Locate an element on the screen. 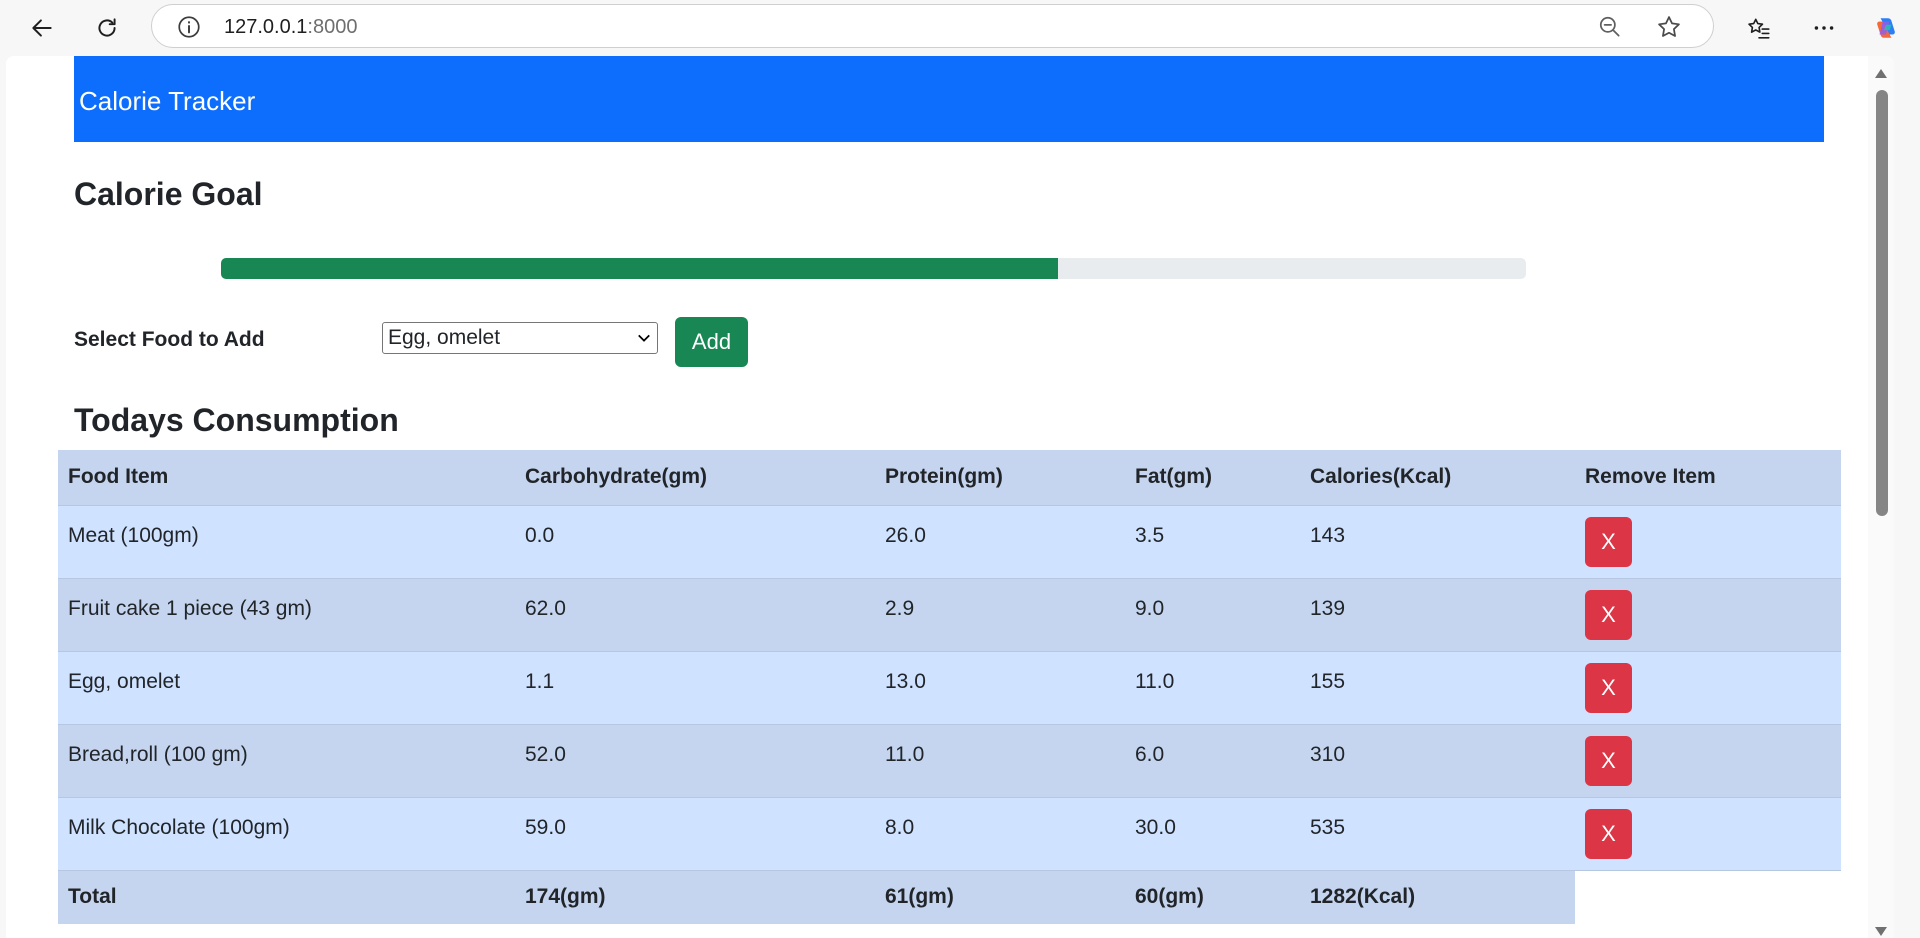 The width and height of the screenshot is (1920, 938). favorite-star-icon is located at coordinates (1669, 27).